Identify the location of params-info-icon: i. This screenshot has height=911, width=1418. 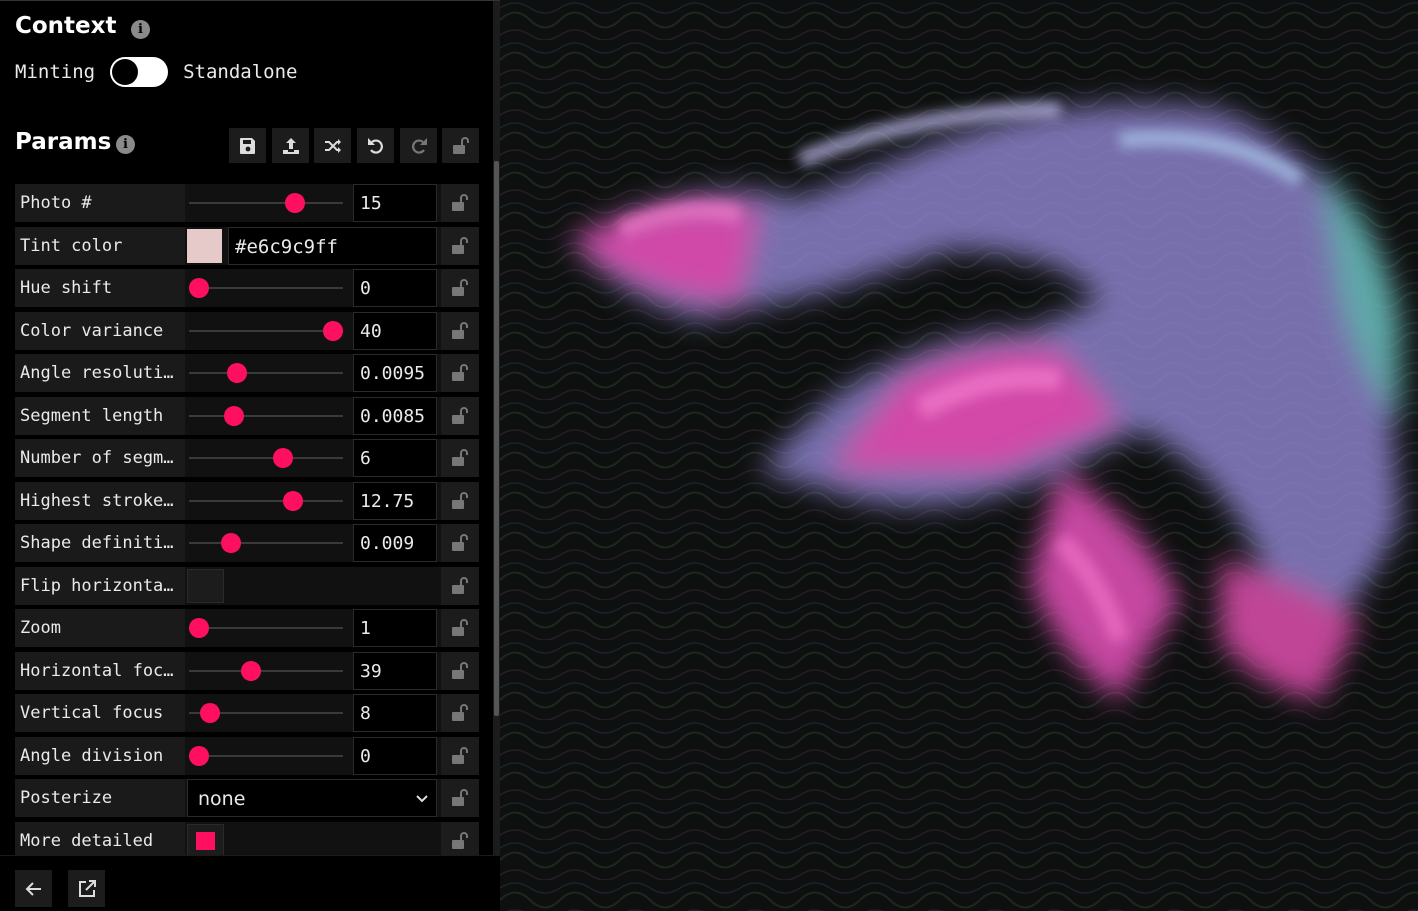
(125, 144).